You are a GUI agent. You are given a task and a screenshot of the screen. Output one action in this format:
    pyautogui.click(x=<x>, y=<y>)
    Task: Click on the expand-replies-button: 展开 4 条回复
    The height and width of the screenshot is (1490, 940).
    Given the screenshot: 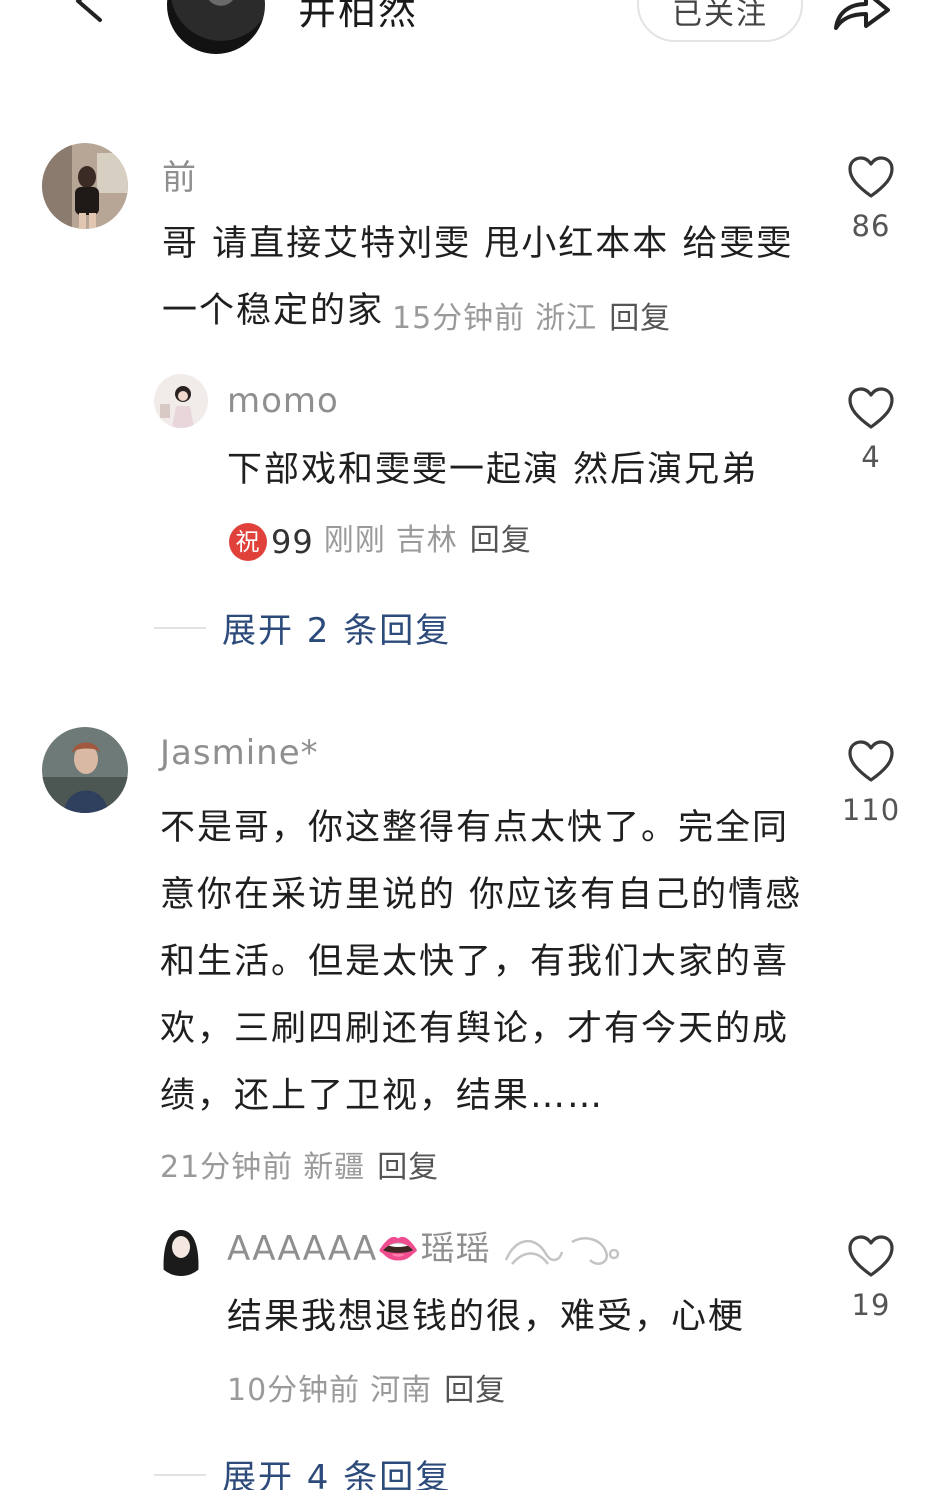 What is the action you would take?
    pyautogui.click(x=302, y=1470)
    